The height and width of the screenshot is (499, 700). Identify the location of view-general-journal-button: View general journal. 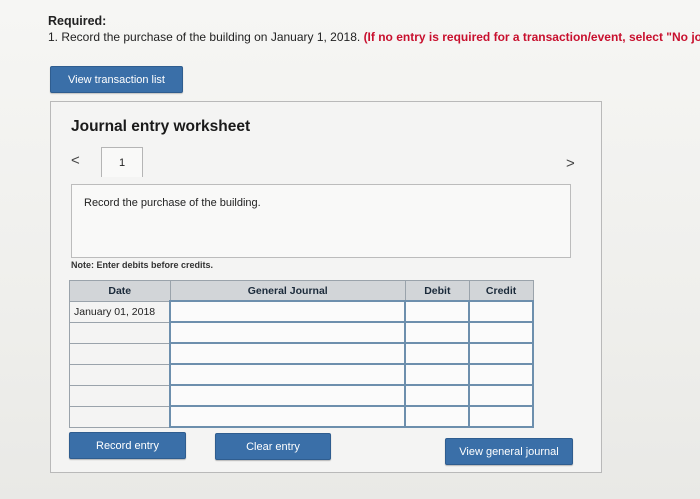
(509, 451).